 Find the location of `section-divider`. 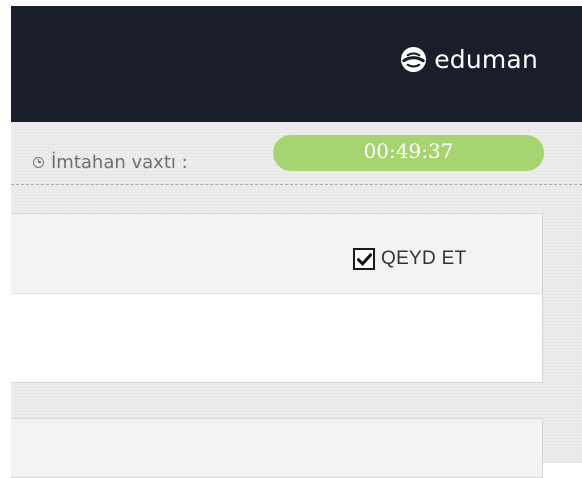

section-divider is located at coordinates (296, 184).